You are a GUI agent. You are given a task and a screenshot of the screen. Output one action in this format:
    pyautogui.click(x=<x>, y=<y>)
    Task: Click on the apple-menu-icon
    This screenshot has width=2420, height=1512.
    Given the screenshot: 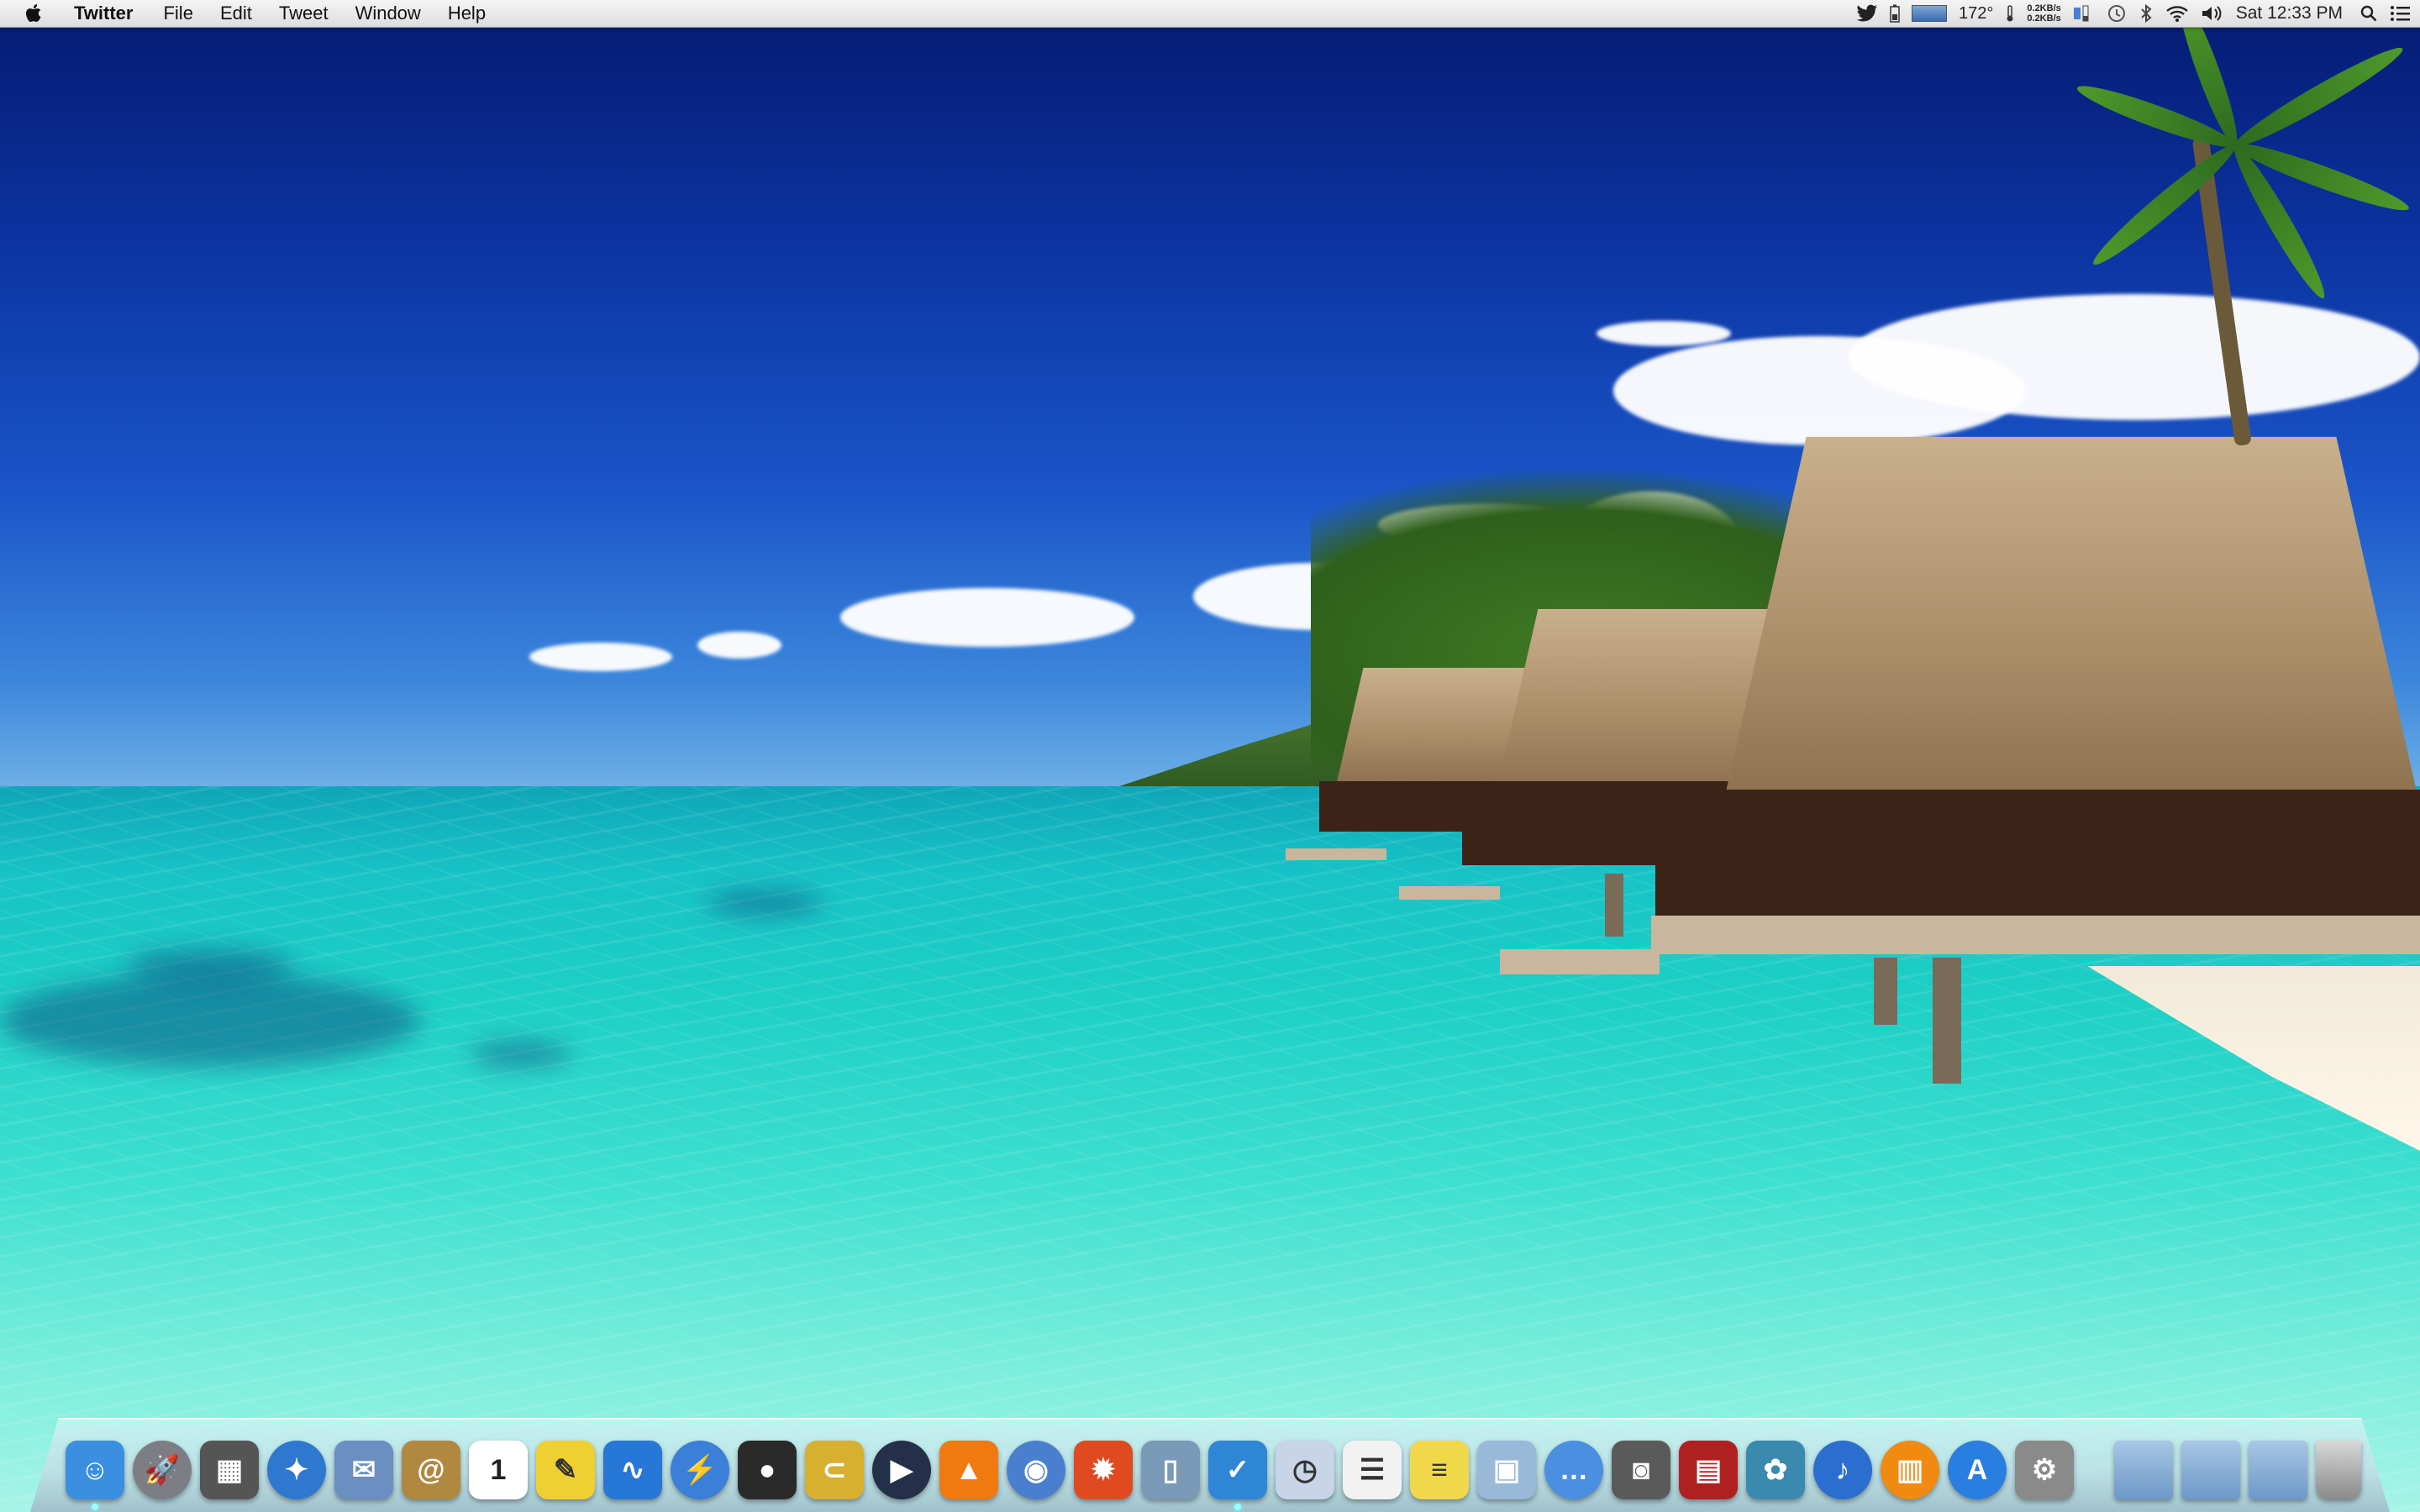 What is the action you would take?
    pyautogui.click(x=34, y=13)
    